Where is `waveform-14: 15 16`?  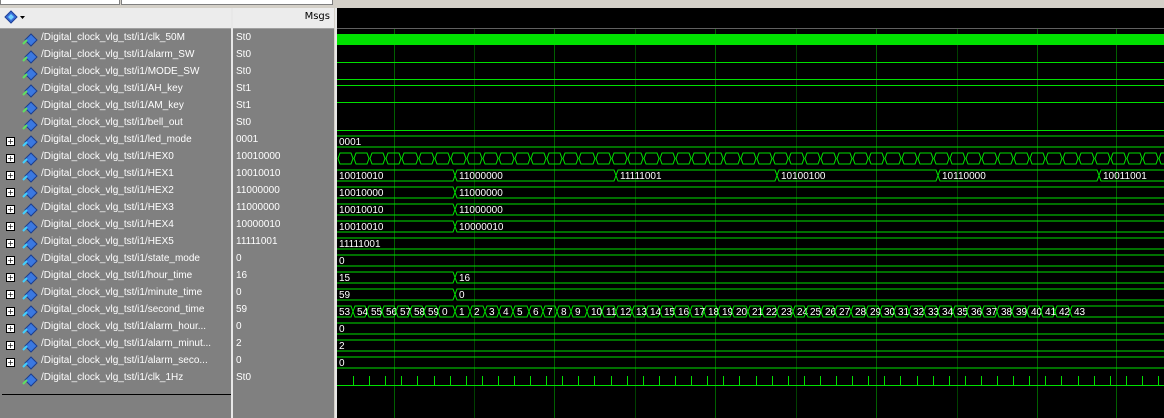 waveform-14: 15 16 is located at coordinates (750, 277).